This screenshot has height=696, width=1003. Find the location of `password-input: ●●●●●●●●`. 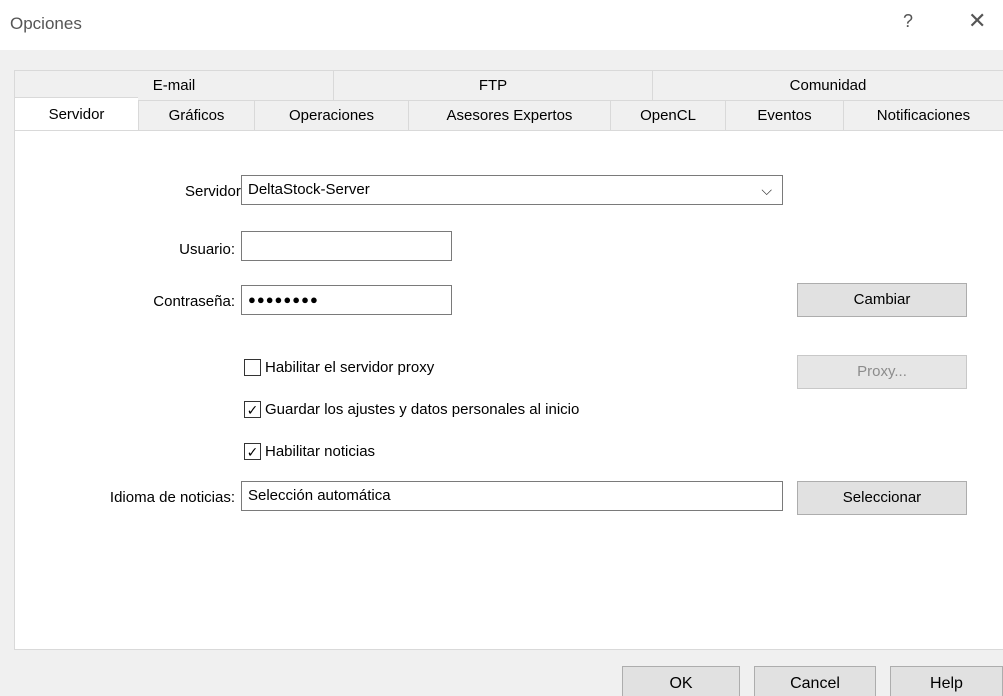

password-input: ●●●●●●●● is located at coordinates (346, 300).